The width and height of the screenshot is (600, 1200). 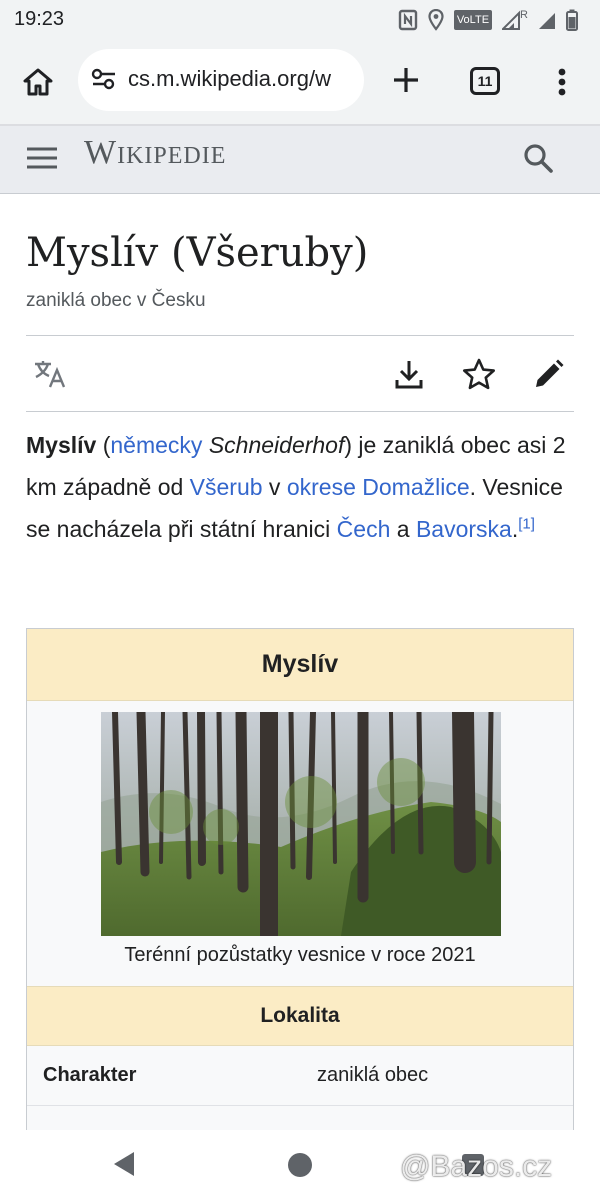 What do you see at coordinates (511, 20) in the screenshot?
I see `signal-icon` at bounding box center [511, 20].